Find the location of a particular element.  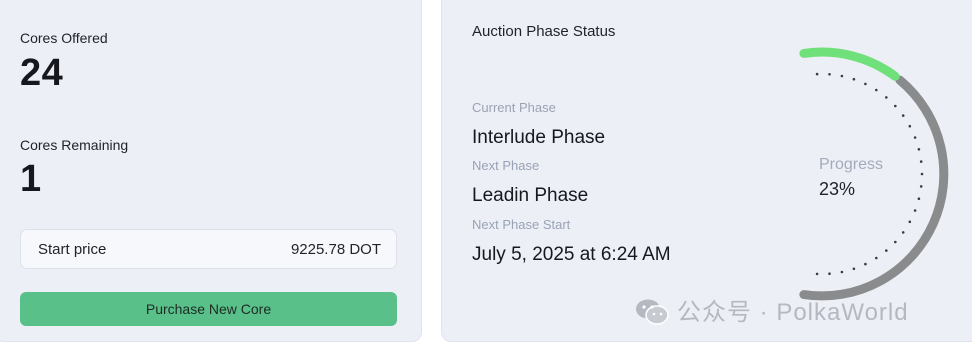

start-price-box: Start price 9225.78 DOT is located at coordinates (208, 249).